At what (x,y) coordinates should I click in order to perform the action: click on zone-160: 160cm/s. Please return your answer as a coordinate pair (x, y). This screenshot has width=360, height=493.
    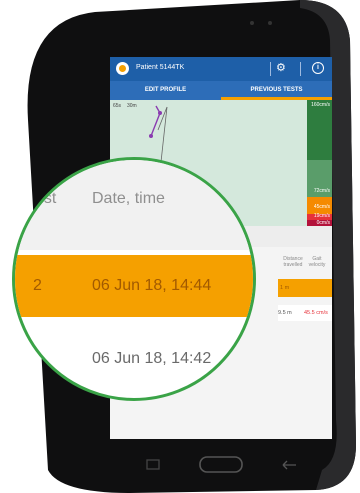
    Looking at the image, I should click on (319, 130).